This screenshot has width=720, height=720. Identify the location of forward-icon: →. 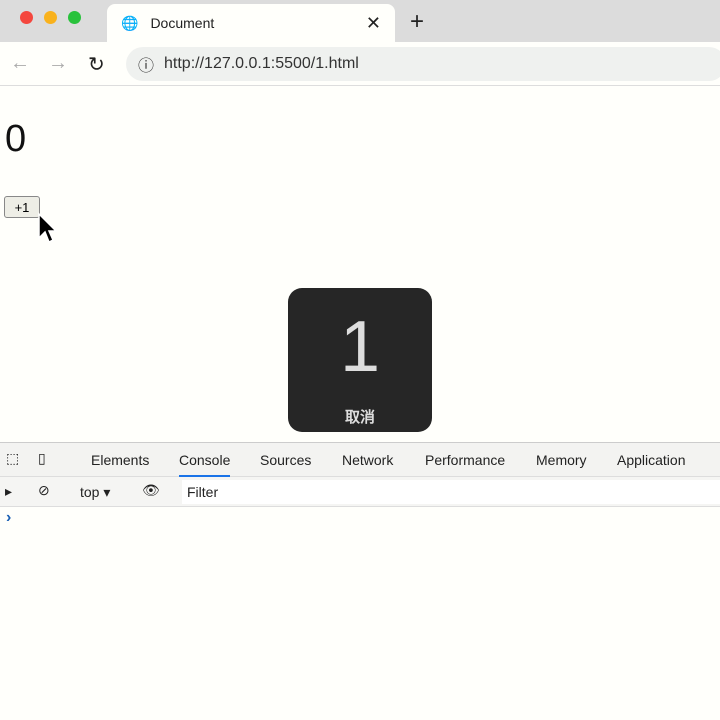
(58, 63).